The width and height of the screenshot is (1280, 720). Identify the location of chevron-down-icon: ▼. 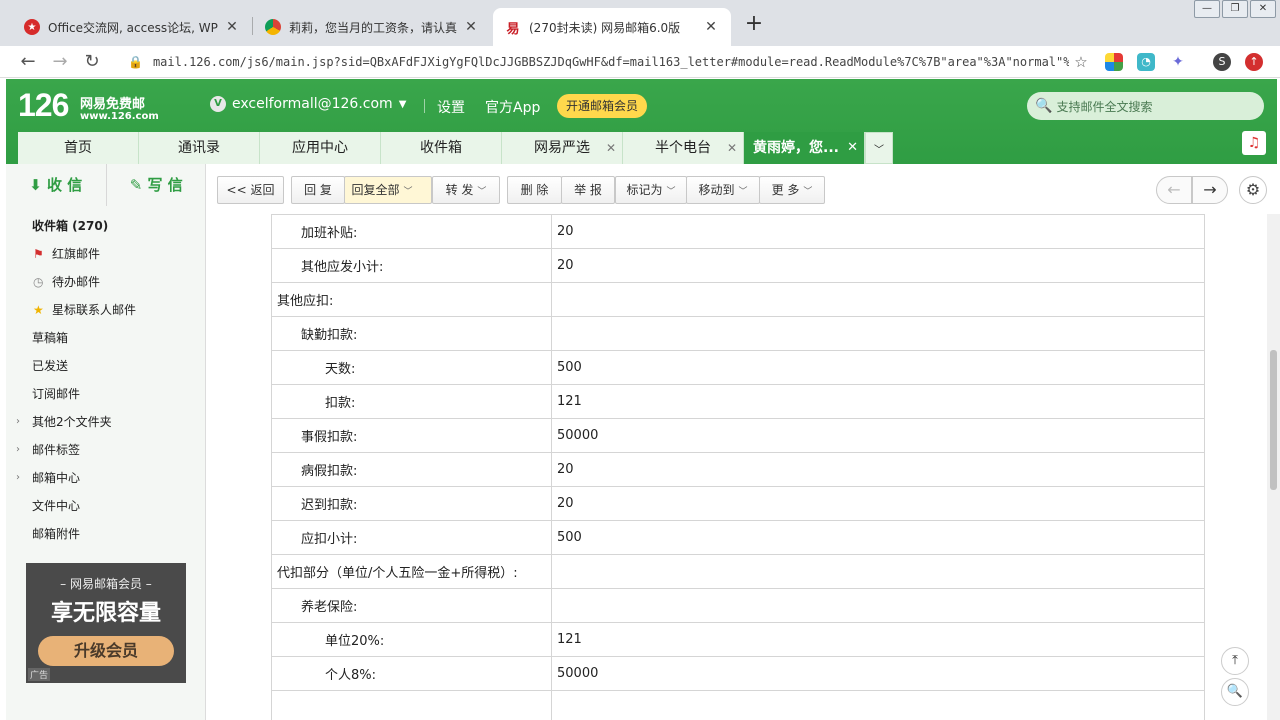
(402, 104).